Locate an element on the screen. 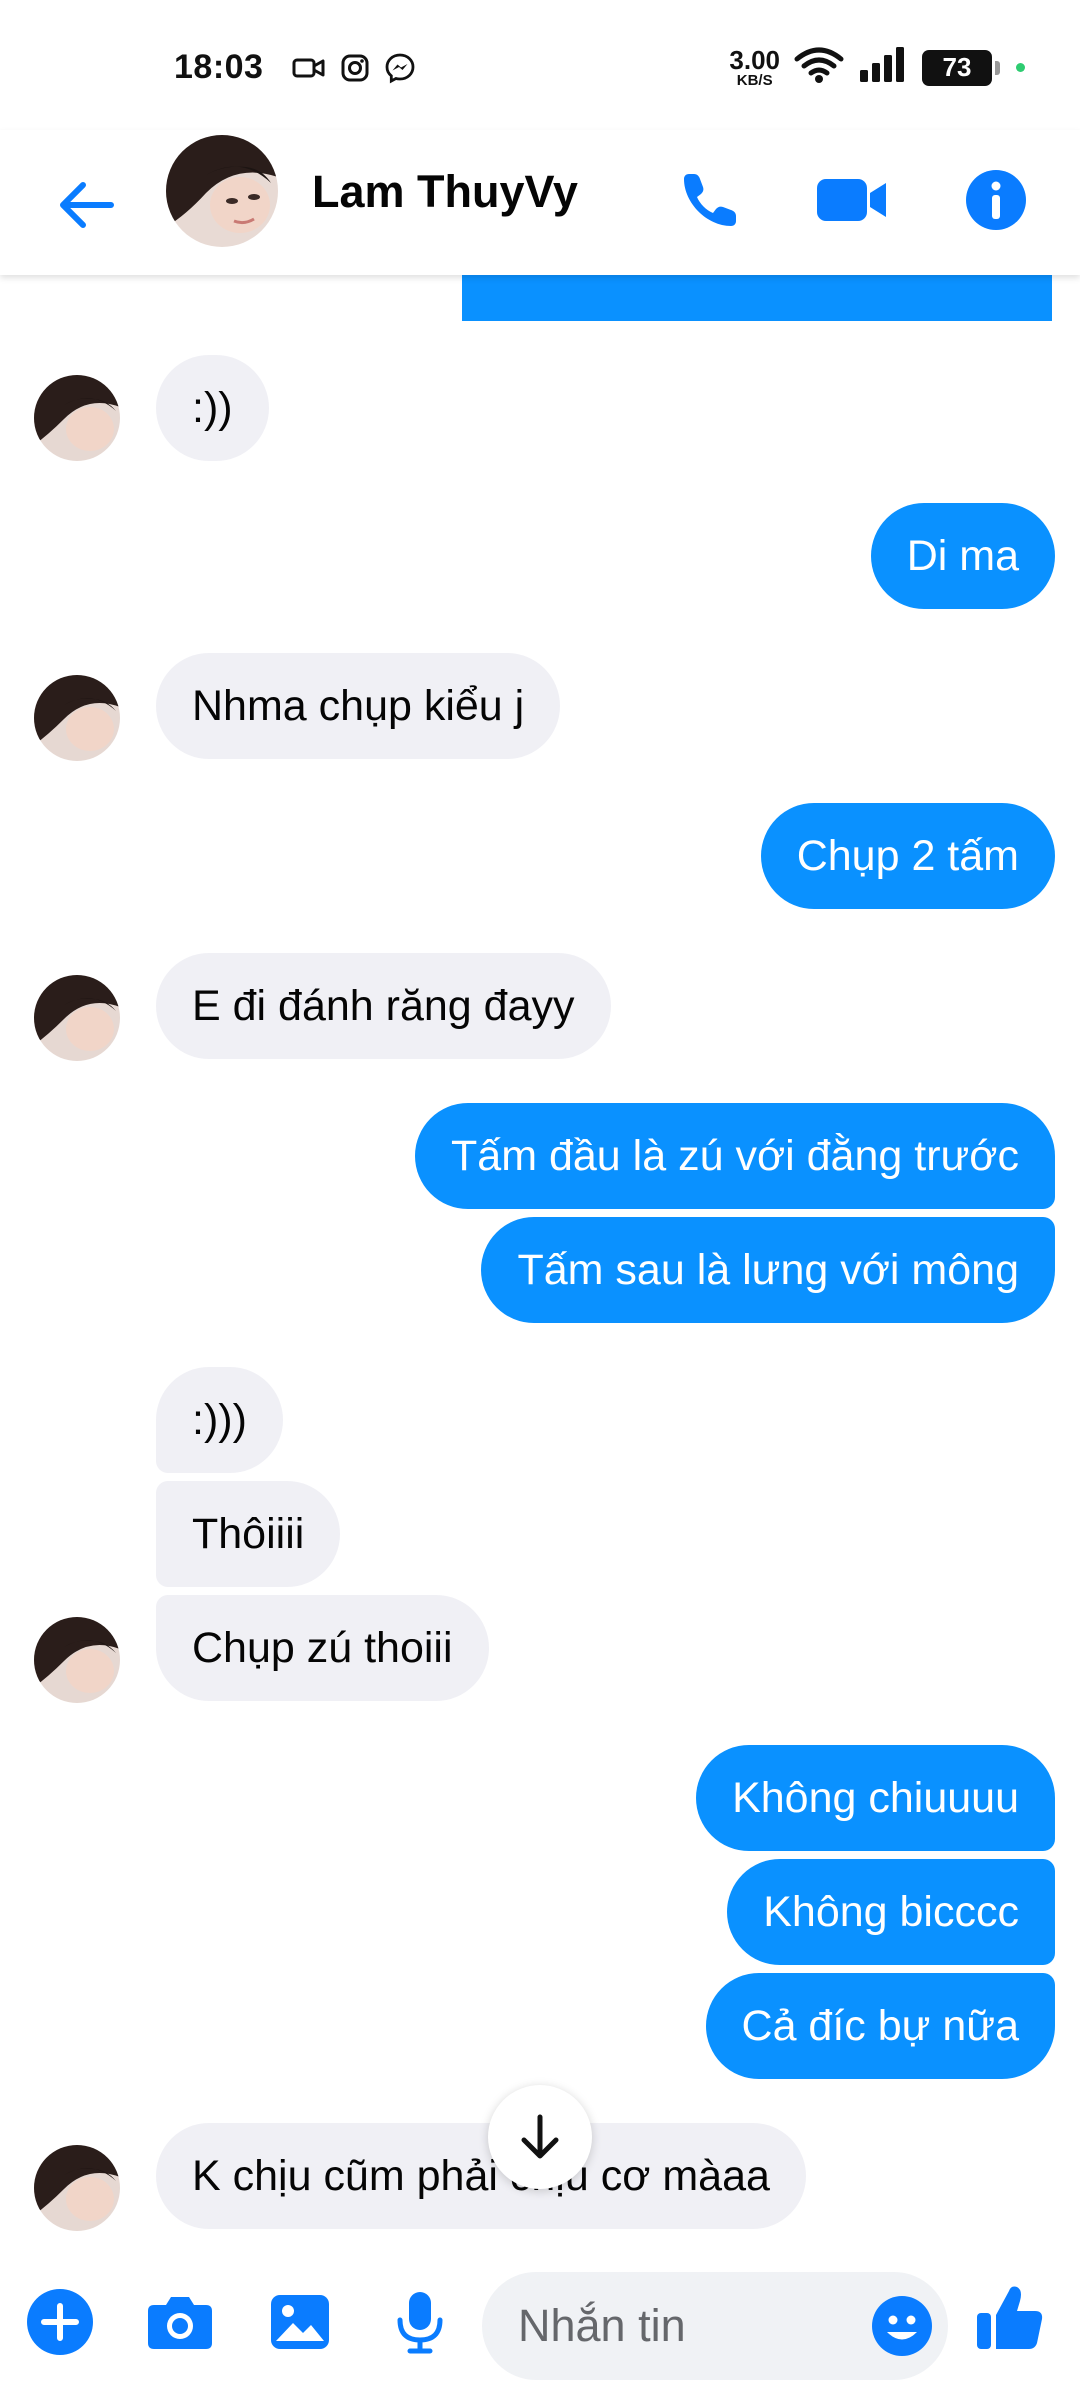 The width and height of the screenshot is (1080, 2400). gallery-button is located at coordinates (300, 2322).